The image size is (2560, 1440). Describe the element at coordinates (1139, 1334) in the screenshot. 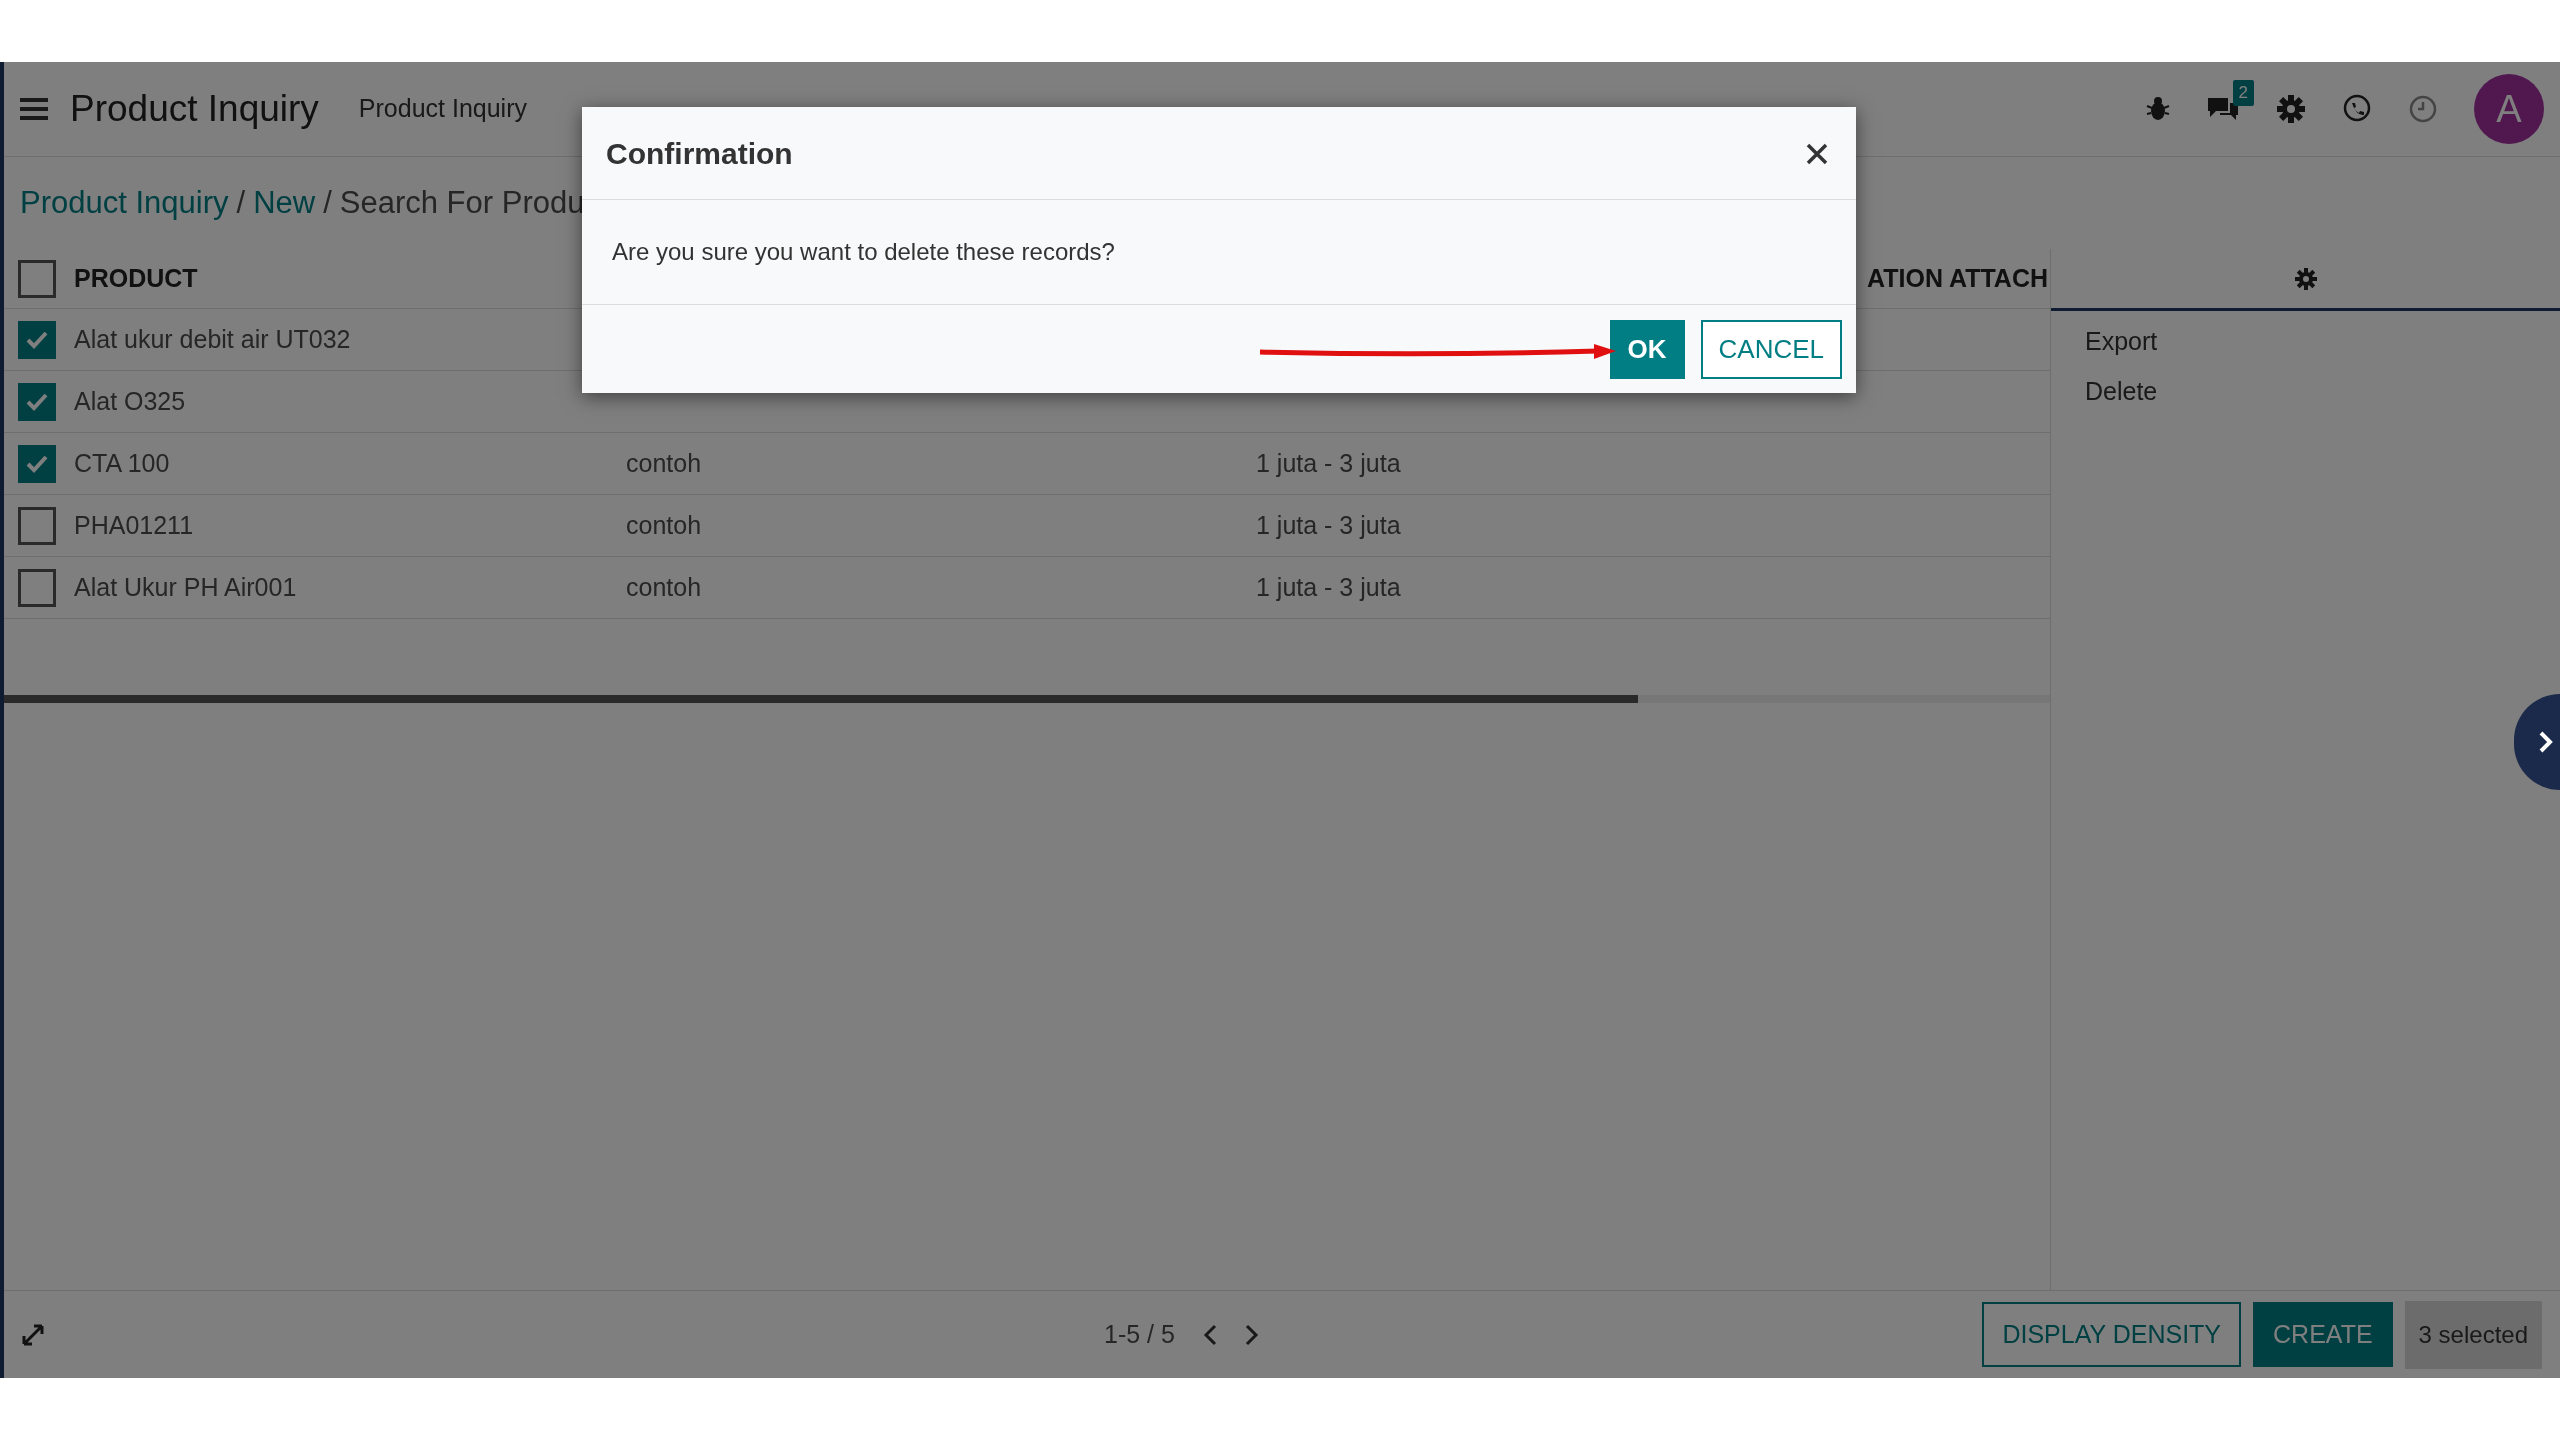

I see `pager-text: 1-5 / 5` at that location.